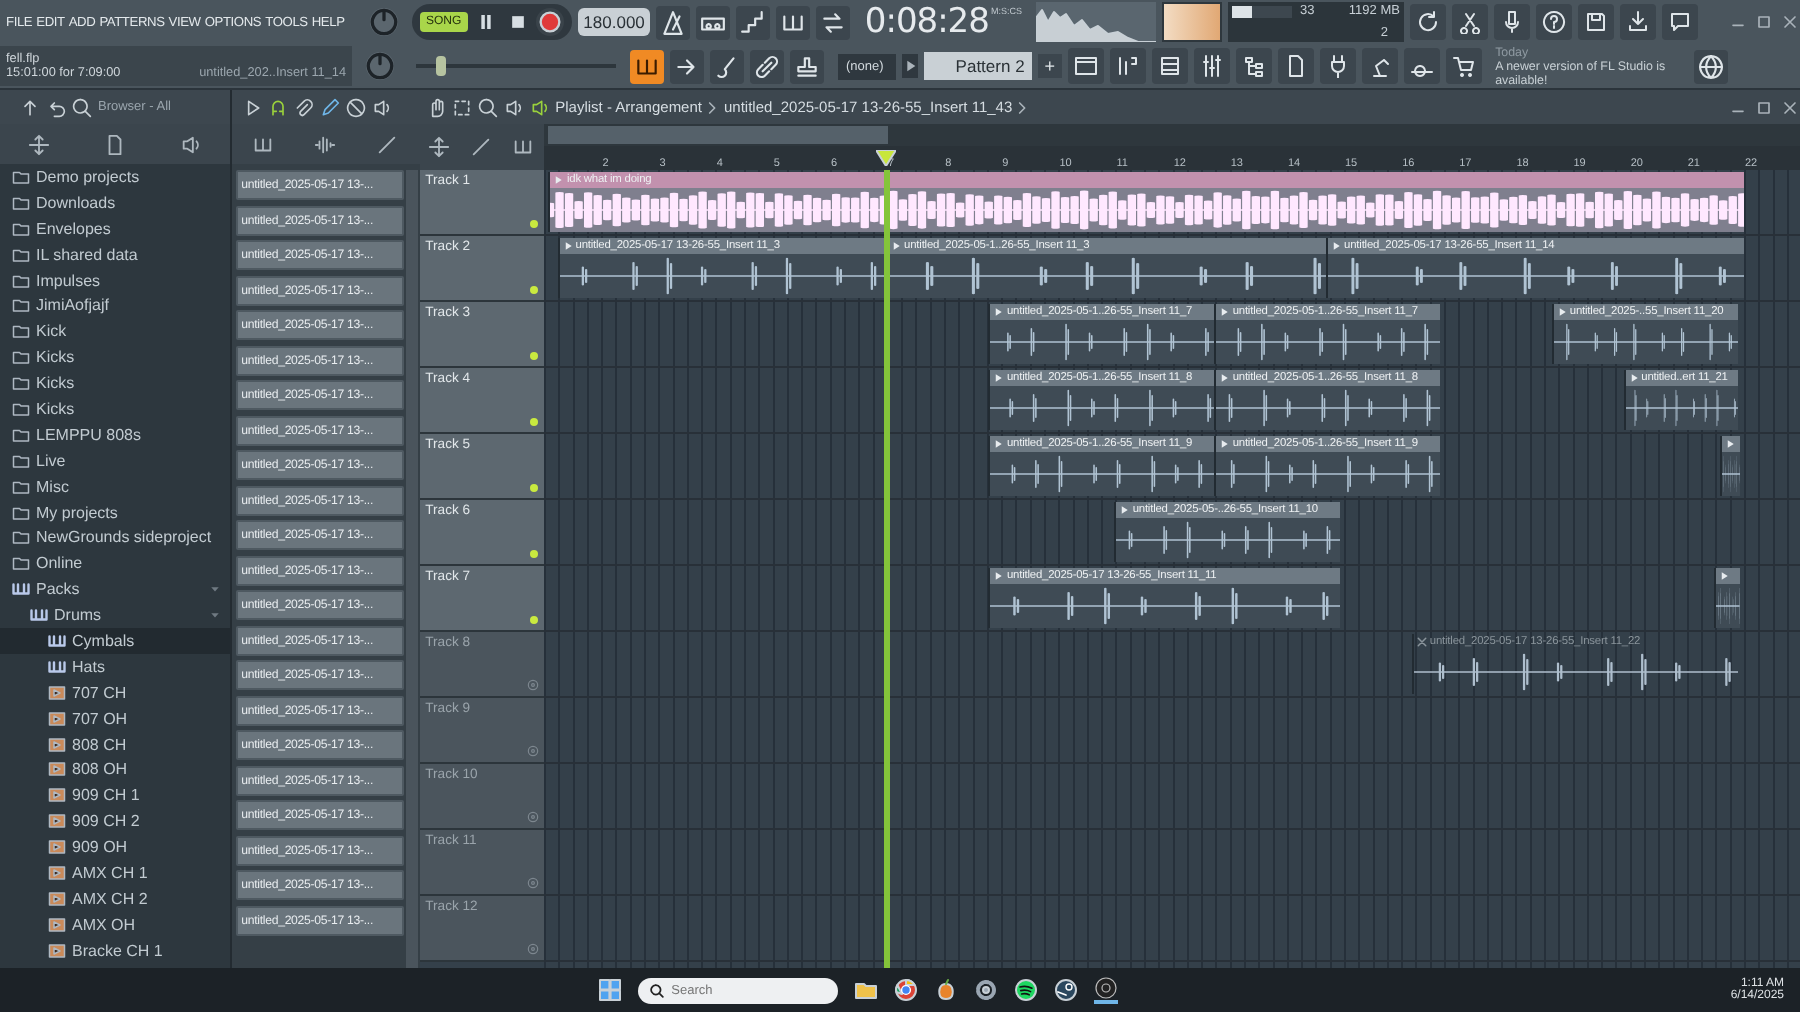 This screenshot has width=1800, height=1012. I want to click on stamp-icon, so click(807, 66).